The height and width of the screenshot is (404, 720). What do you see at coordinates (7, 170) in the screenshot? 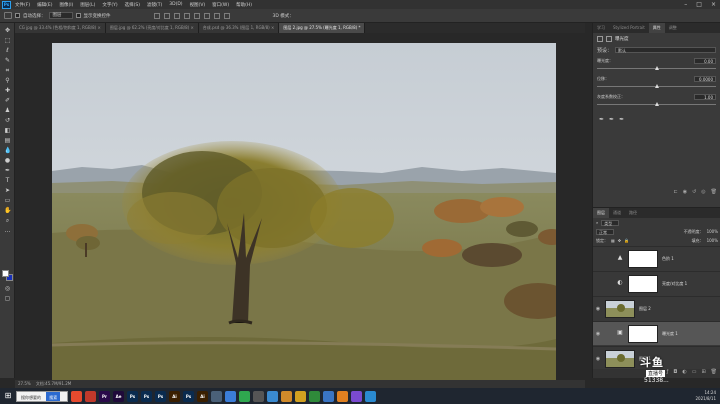
I see `pen-tool-icon: ✒` at bounding box center [7, 170].